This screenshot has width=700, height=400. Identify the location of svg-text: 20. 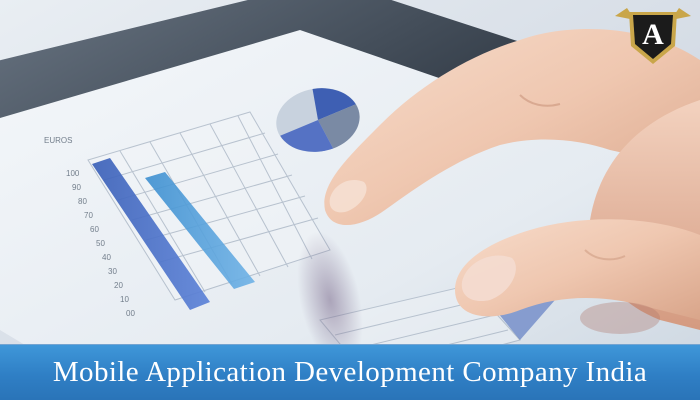
(118, 285).